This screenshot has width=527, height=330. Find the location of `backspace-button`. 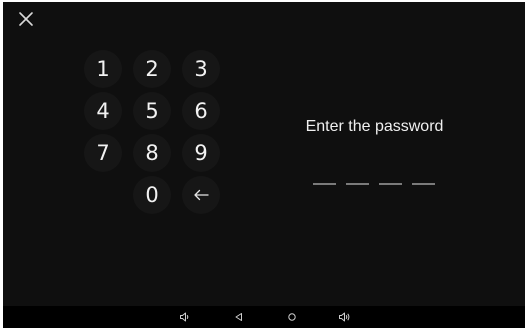

backspace-button is located at coordinates (201, 195).